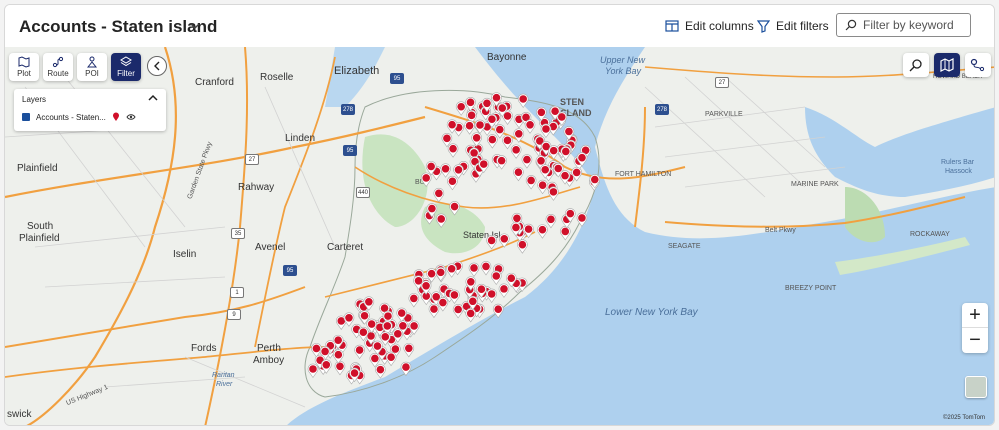 This screenshot has height=430, width=999. Describe the element at coordinates (719, 26) in the screenshot. I see `edit-columns-label: Edit columns` at that location.